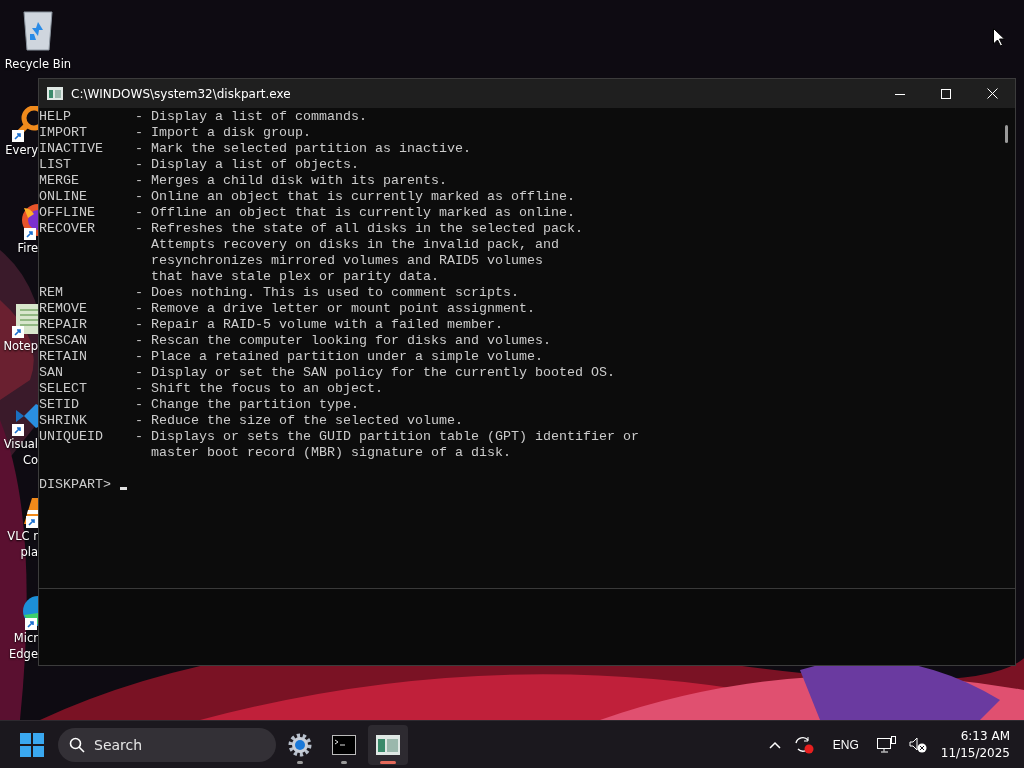 The height and width of the screenshot is (768, 1024). Describe the element at coordinates (355, 213) in the screenshot. I see `command-description: - Offline an object that is currently marked as online.` at that location.